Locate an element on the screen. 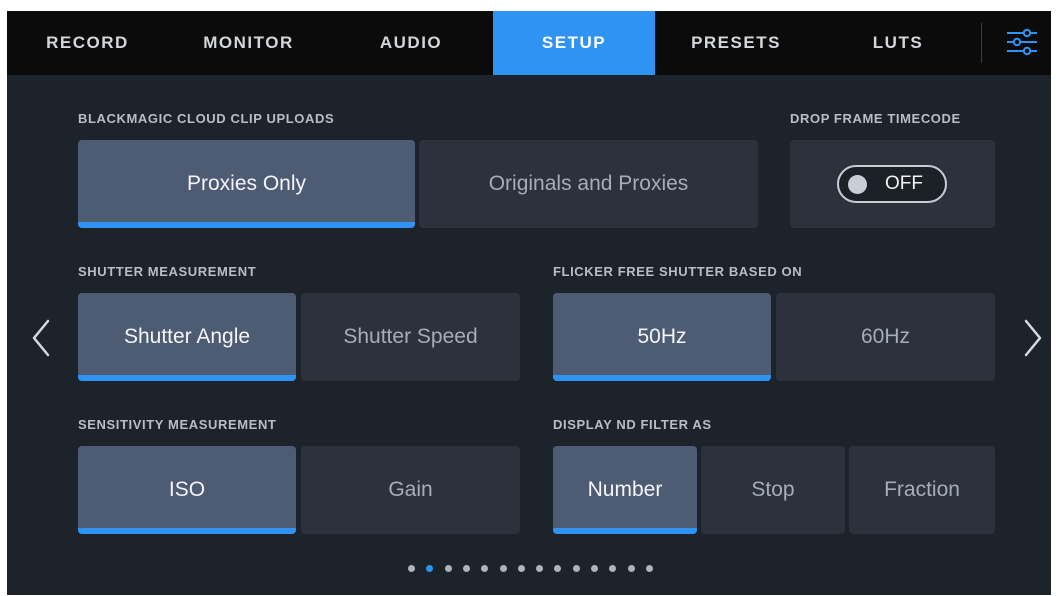 The width and height of the screenshot is (1058, 596). option-label: Shutter Speed is located at coordinates (410, 336).